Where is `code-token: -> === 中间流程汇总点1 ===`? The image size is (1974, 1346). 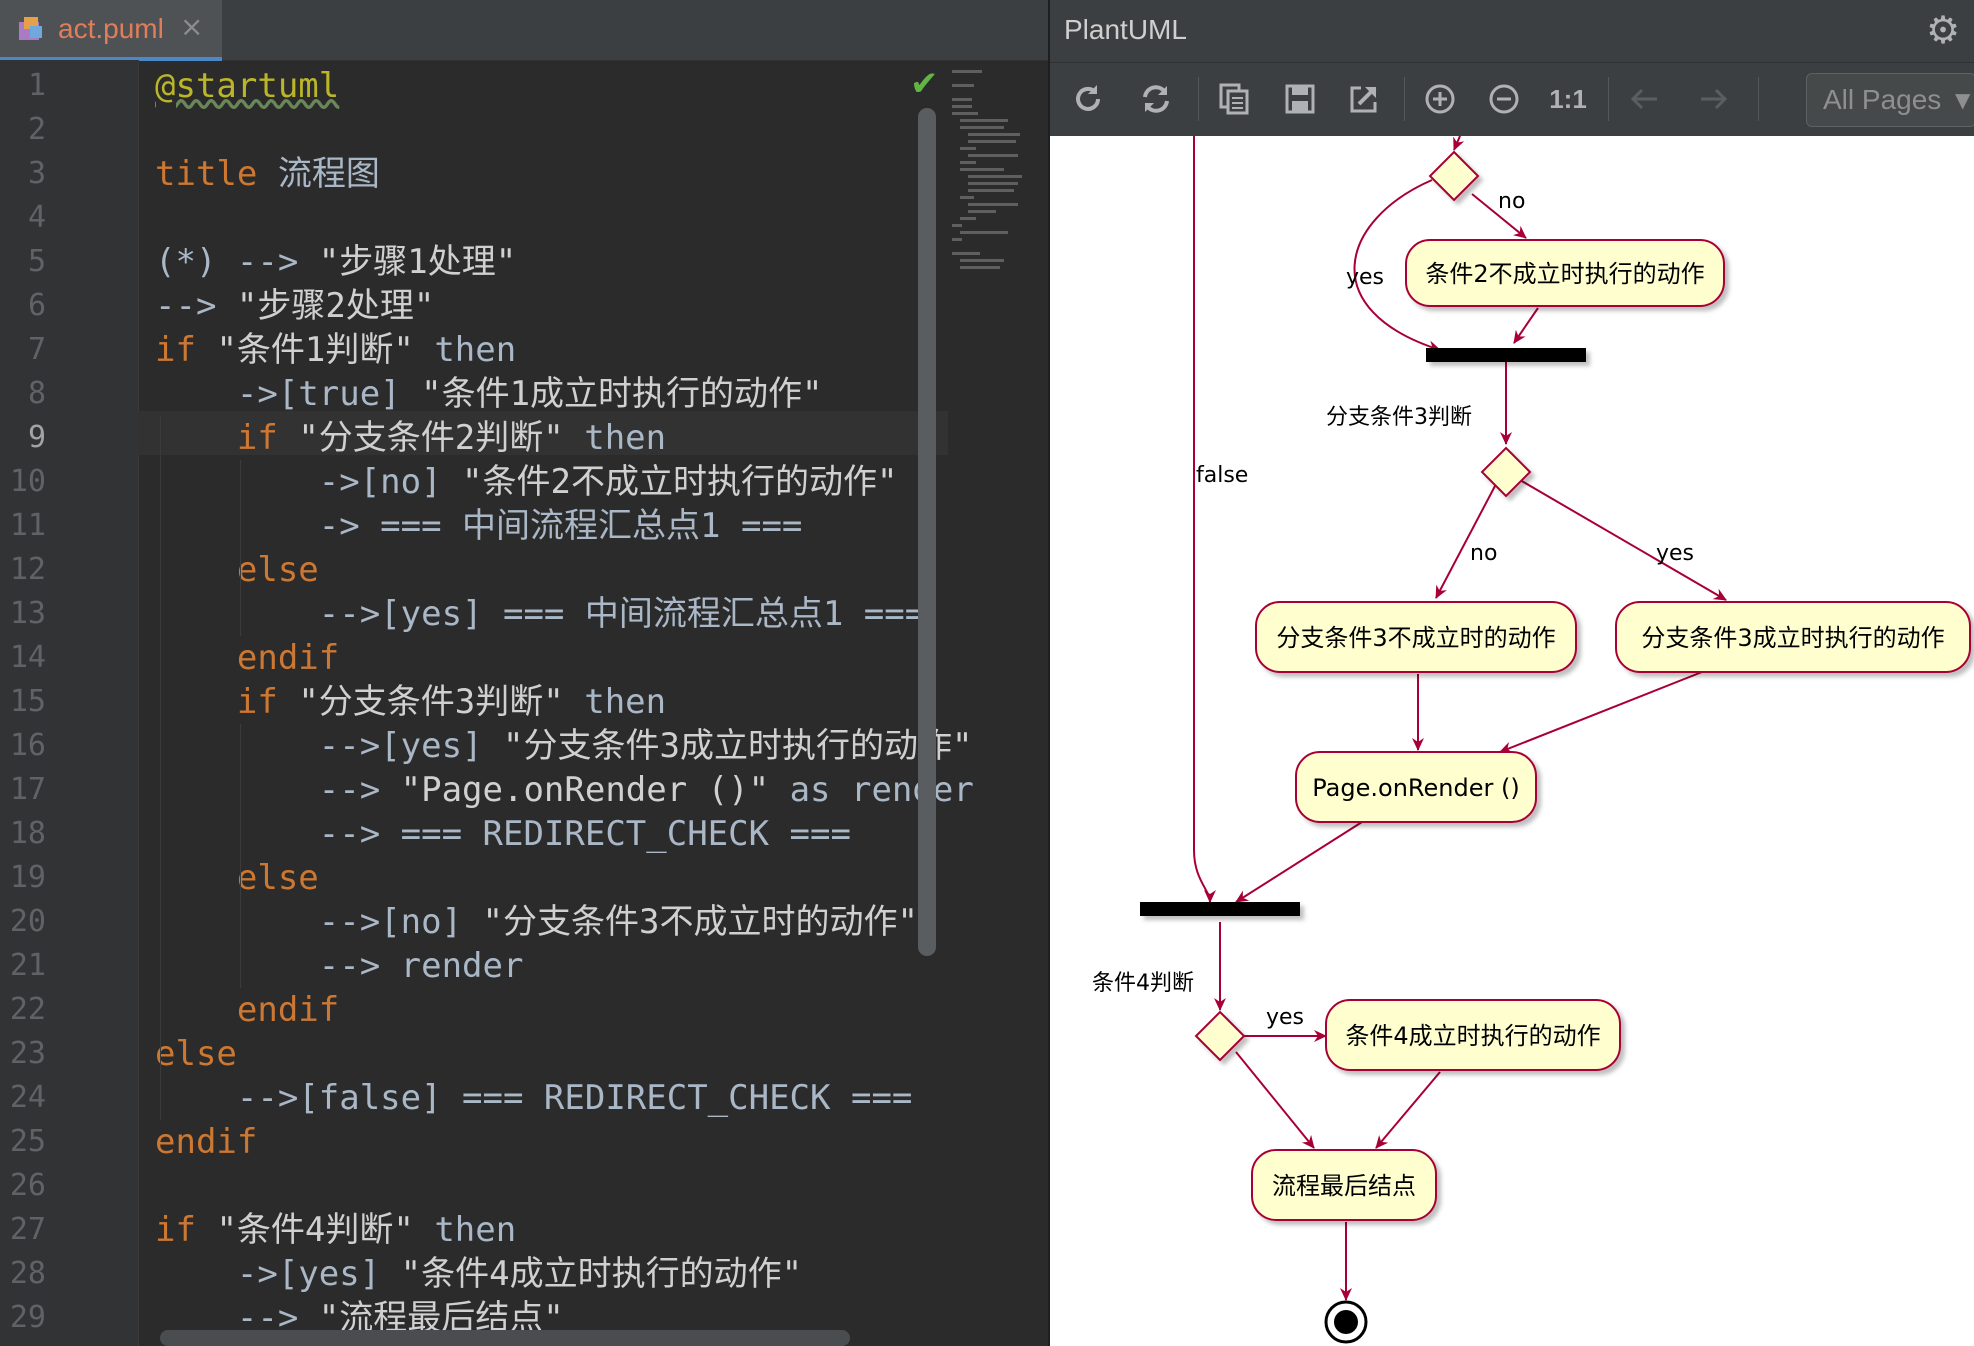 code-token: -> === 中间流程汇总点1 === is located at coordinates (479, 526).